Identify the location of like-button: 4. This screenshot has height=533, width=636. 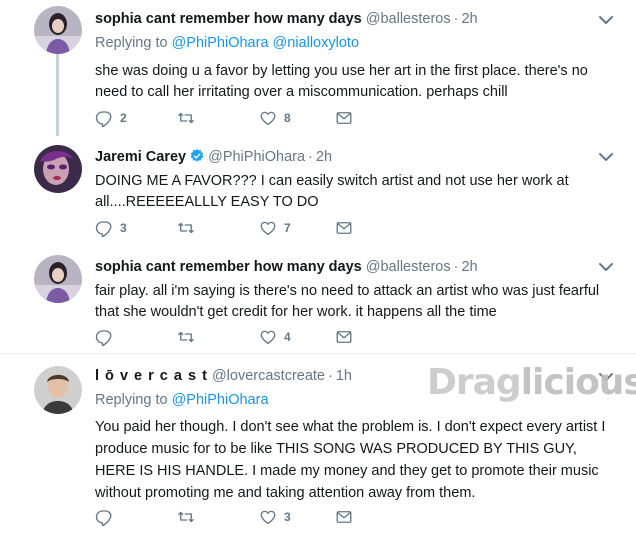
(275, 337).